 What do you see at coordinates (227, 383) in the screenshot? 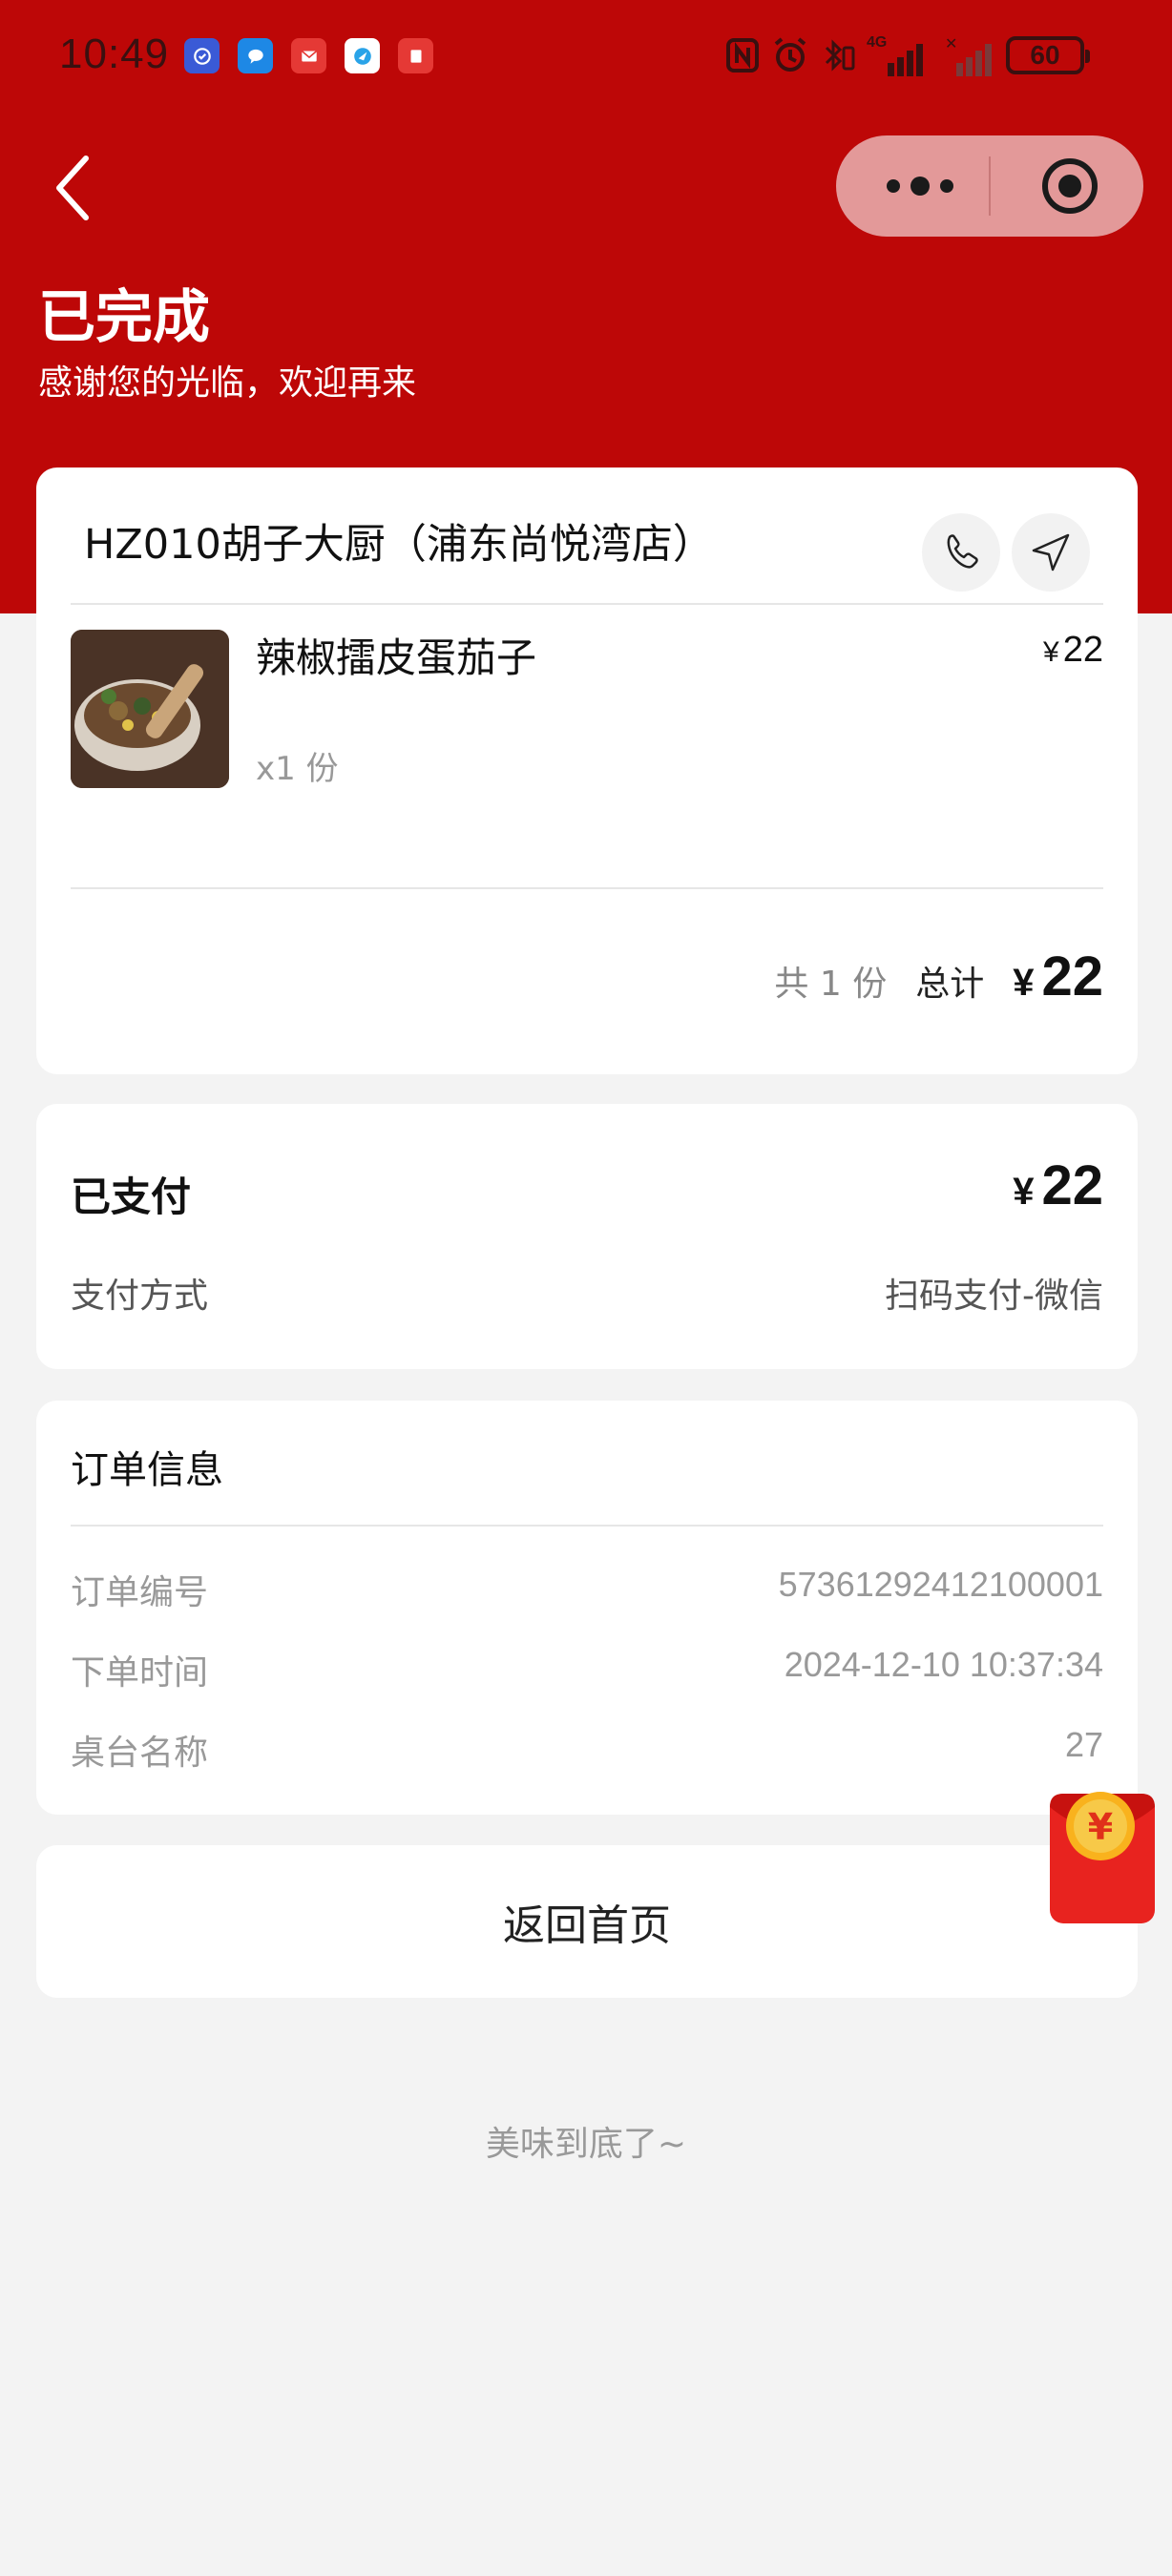
I see `page-subtitle: 感谢您的光临，欢迎再来` at bounding box center [227, 383].